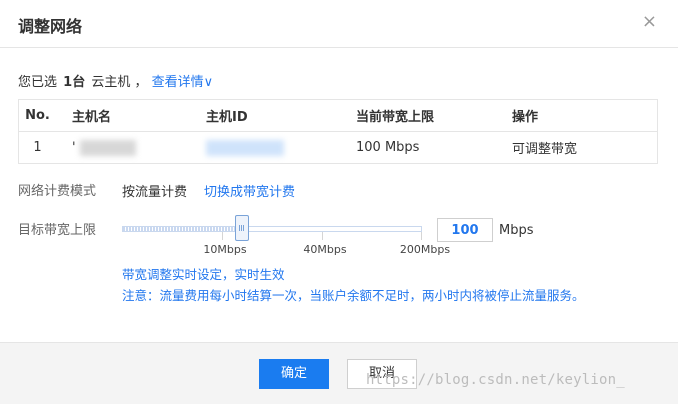 Image resolution: width=678 pixels, height=404 pixels. What do you see at coordinates (182, 229) in the screenshot?
I see `slider-fill` at bounding box center [182, 229].